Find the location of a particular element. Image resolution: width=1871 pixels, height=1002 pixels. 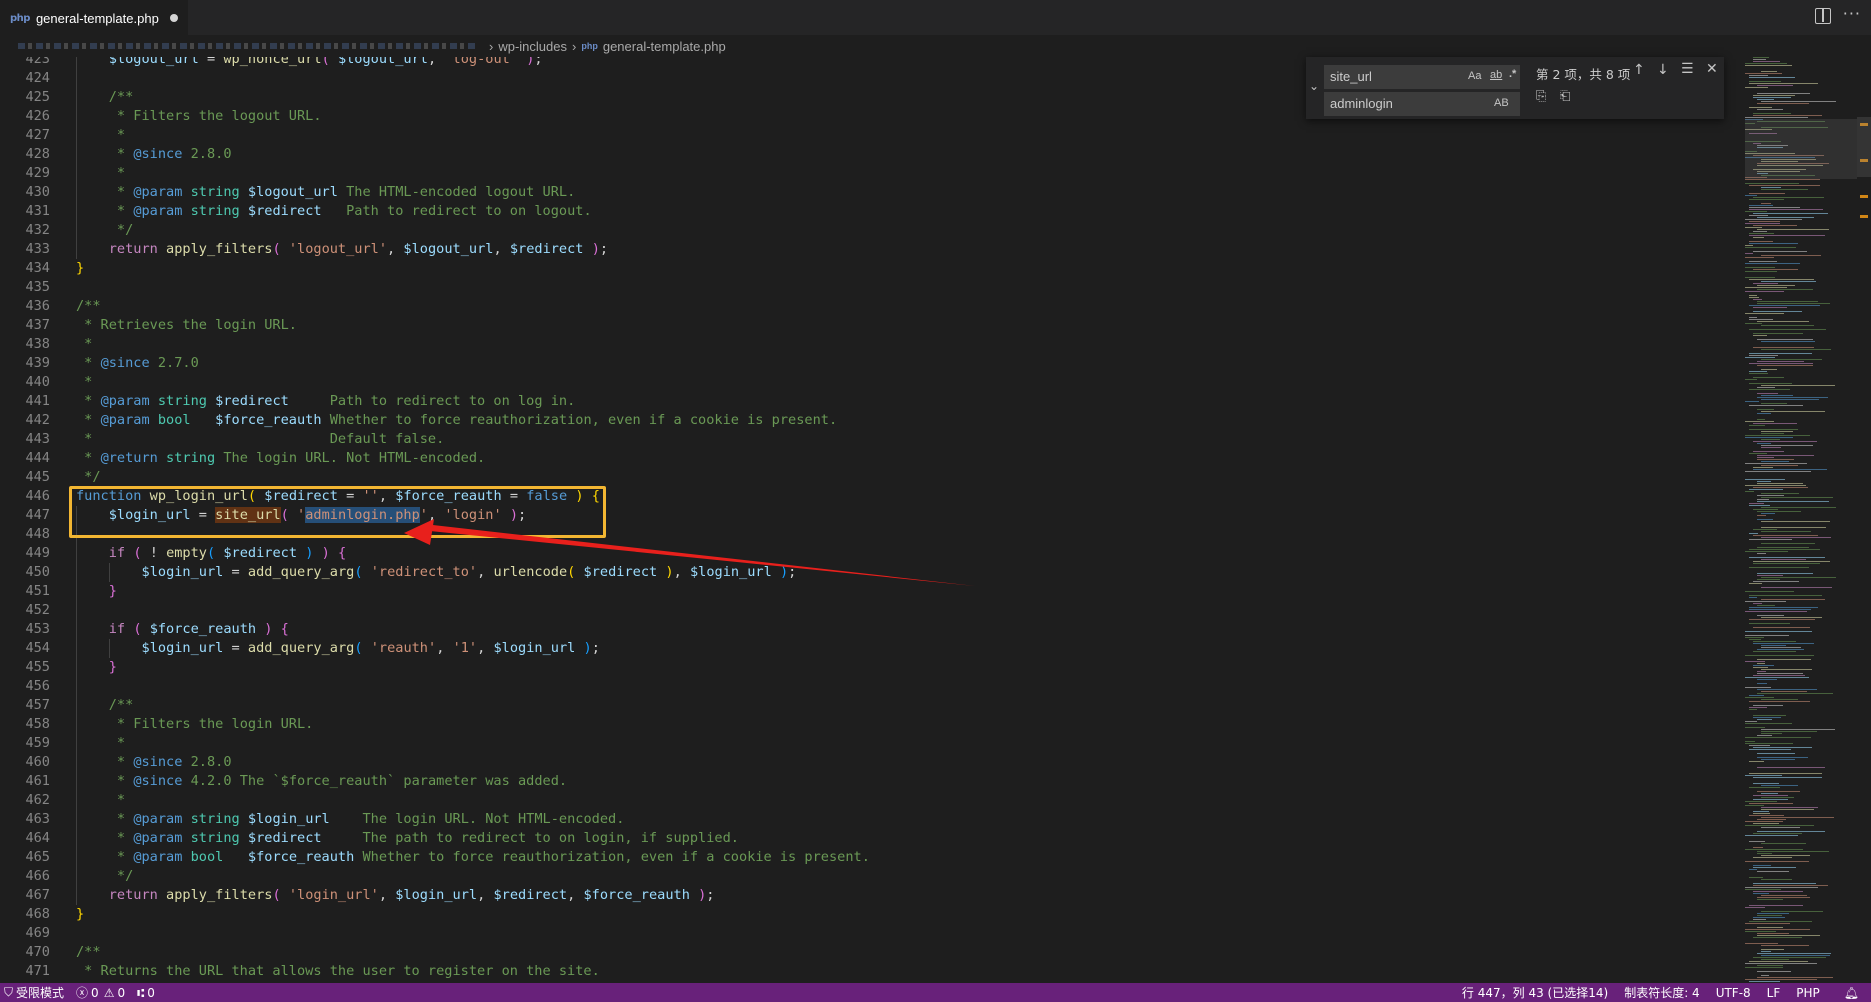

line-number: 448 is located at coordinates (37, 534).